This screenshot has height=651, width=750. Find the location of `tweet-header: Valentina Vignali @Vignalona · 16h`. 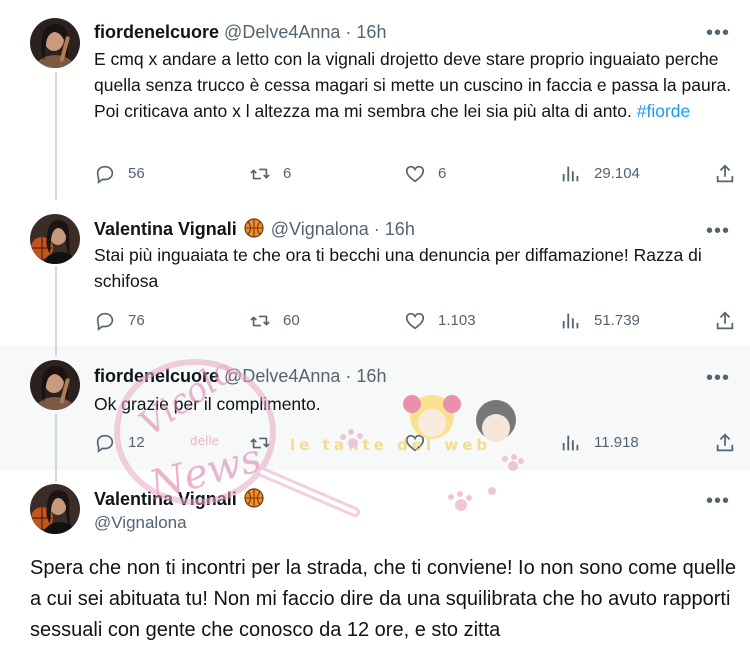

tweet-header: Valentina Vignali @Vignalona · 16h is located at coordinates (254, 229).